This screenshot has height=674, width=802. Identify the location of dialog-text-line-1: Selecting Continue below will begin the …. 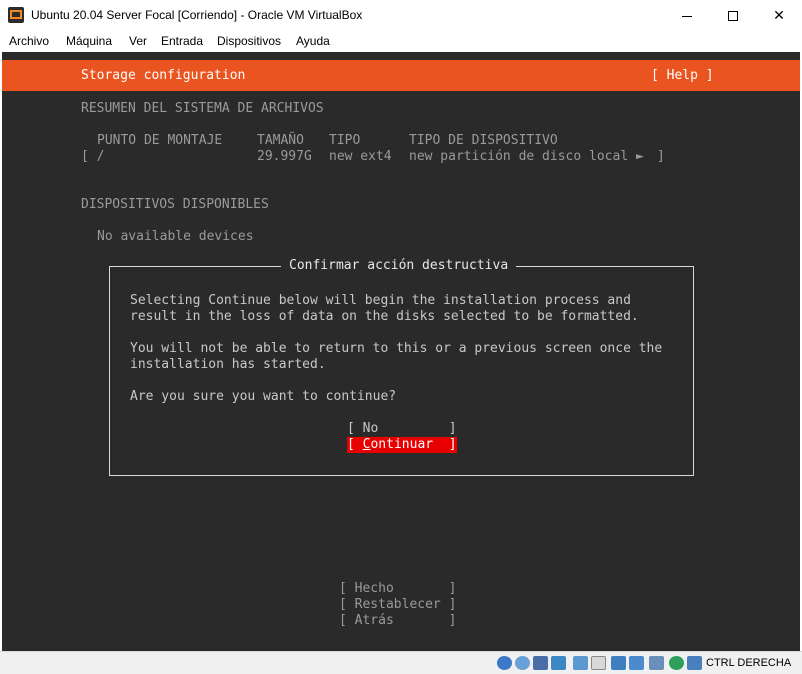
(380, 300).